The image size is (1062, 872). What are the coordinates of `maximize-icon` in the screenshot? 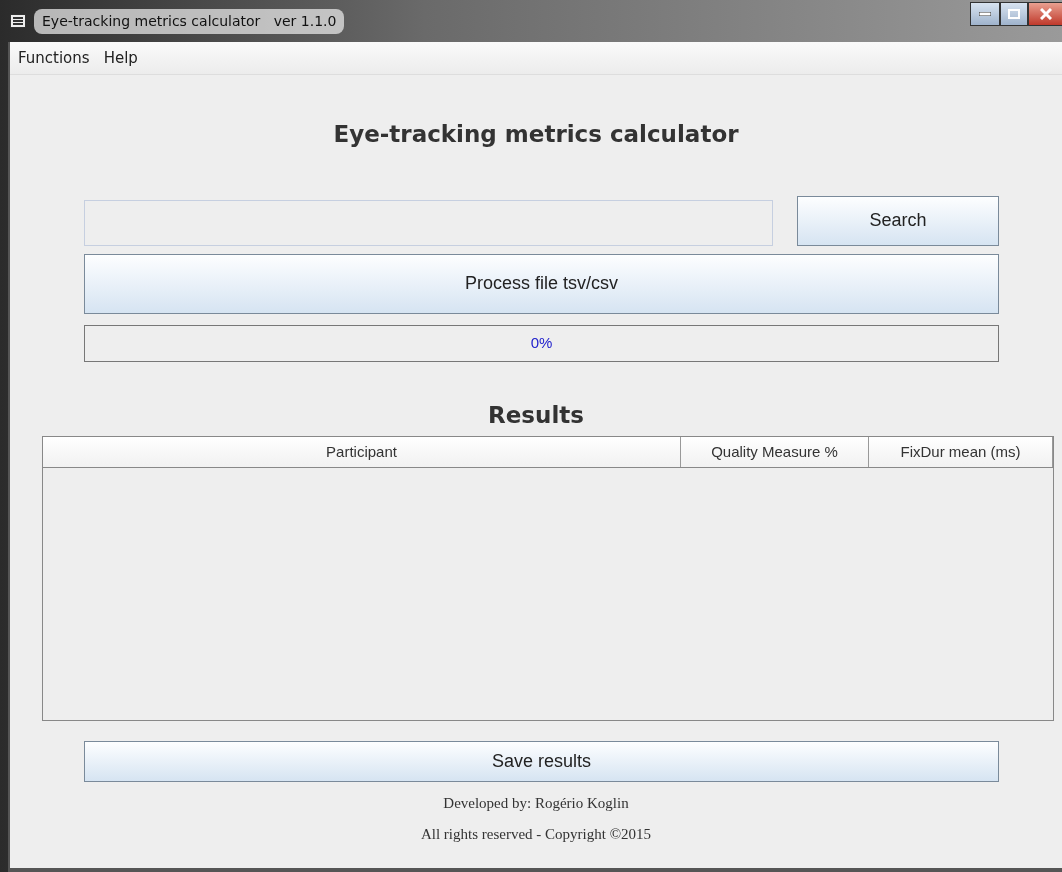 It's located at (1014, 14).